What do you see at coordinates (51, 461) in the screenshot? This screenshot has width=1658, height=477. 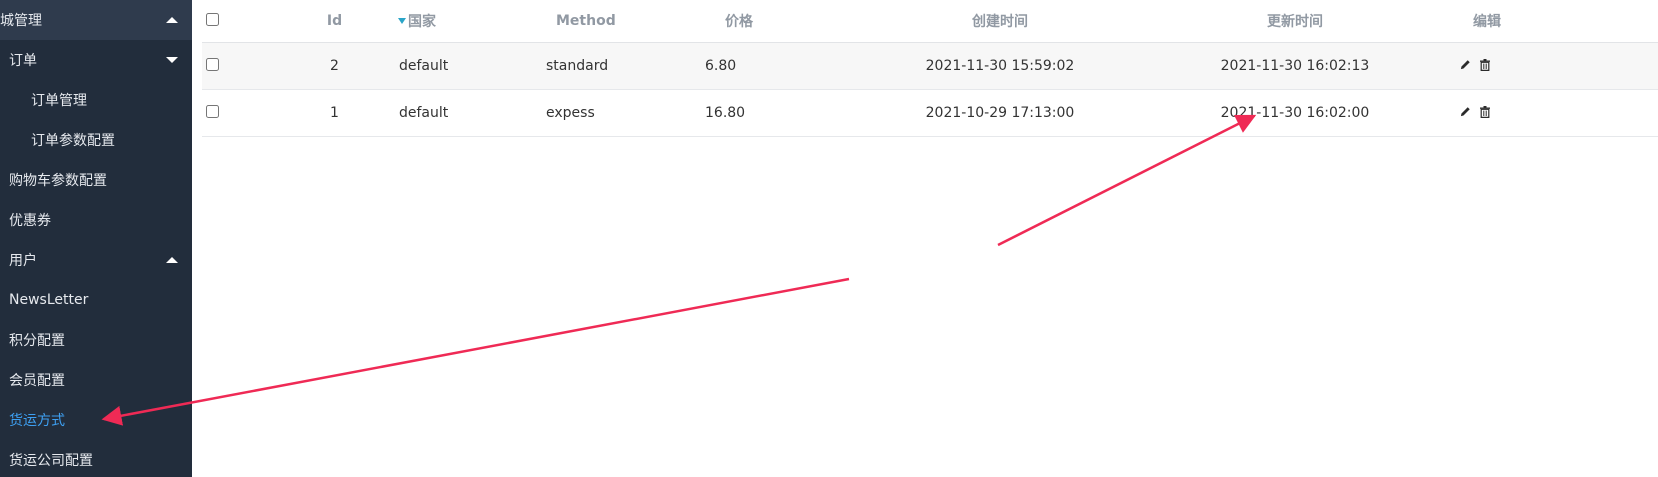 I see `sidebar-item-label: 货运公司配置` at bounding box center [51, 461].